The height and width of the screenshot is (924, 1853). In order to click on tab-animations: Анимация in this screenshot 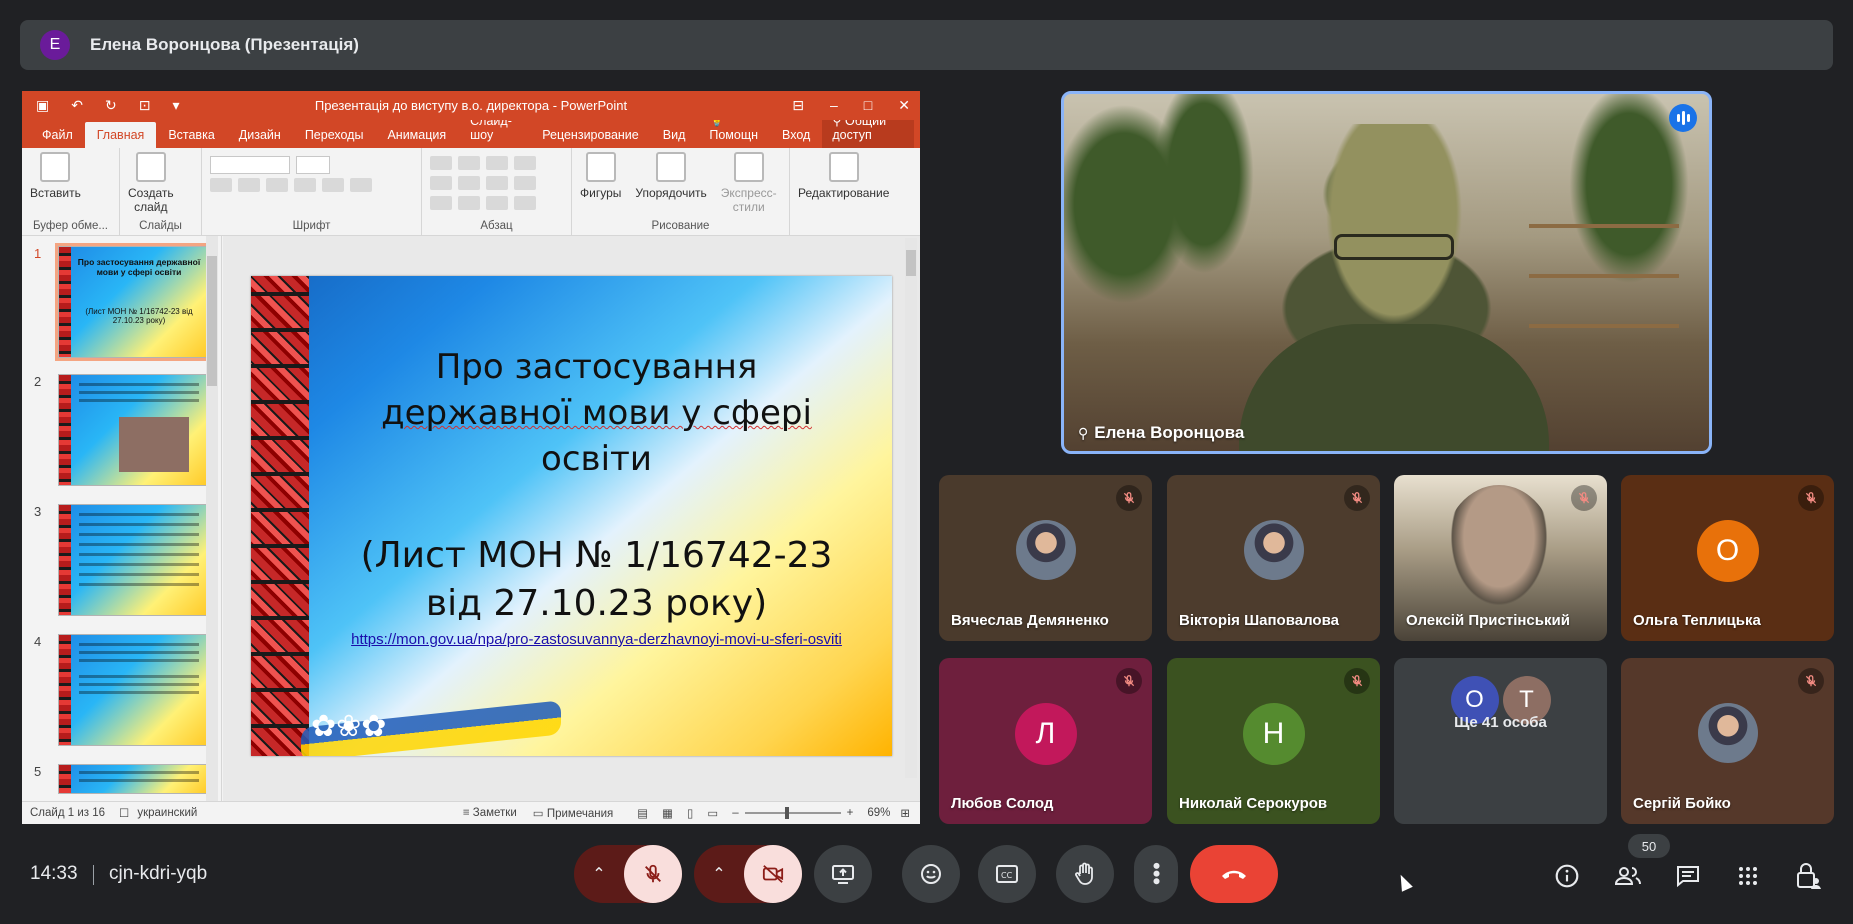, I will do `click(416, 138)`.